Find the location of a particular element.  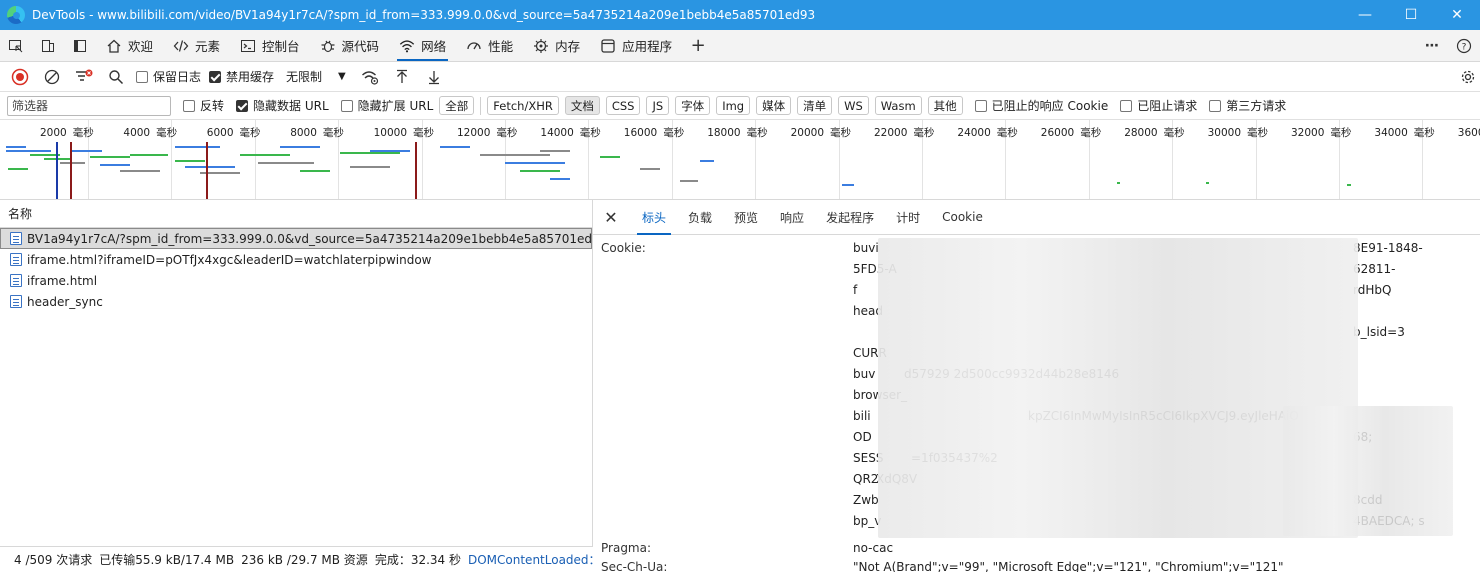

disable-cache-checkbox: 禁用缓存 is located at coordinates (241, 76).